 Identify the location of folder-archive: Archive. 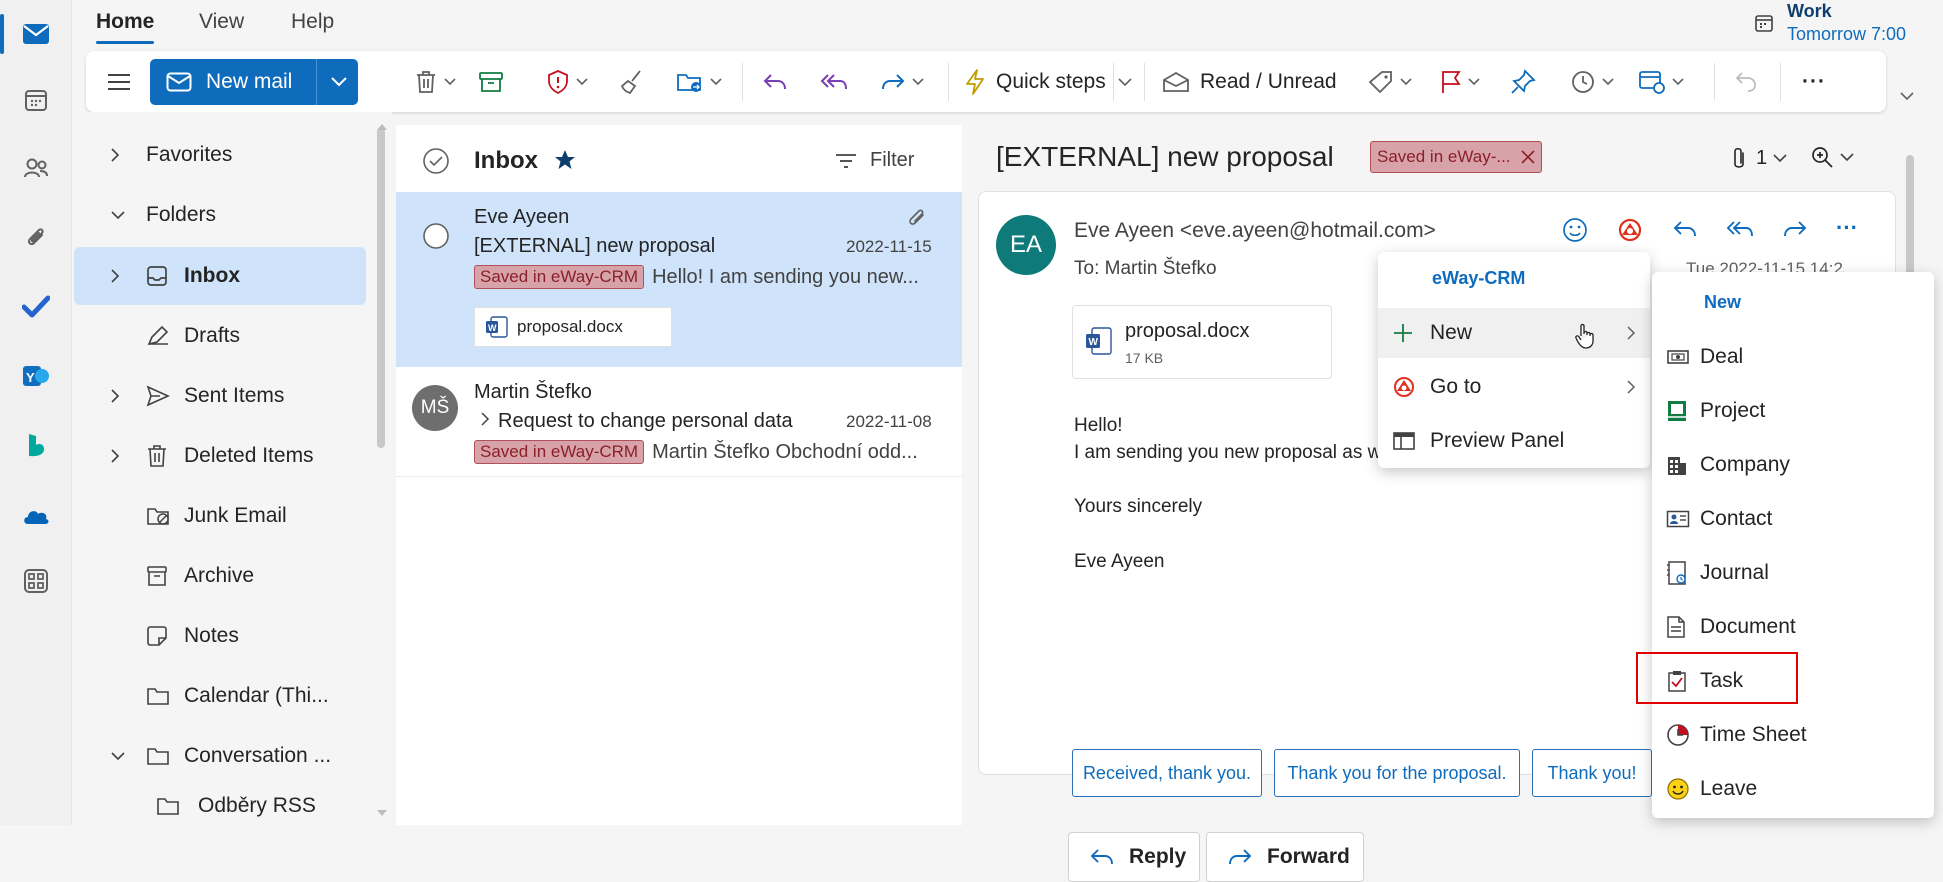
(220, 576).